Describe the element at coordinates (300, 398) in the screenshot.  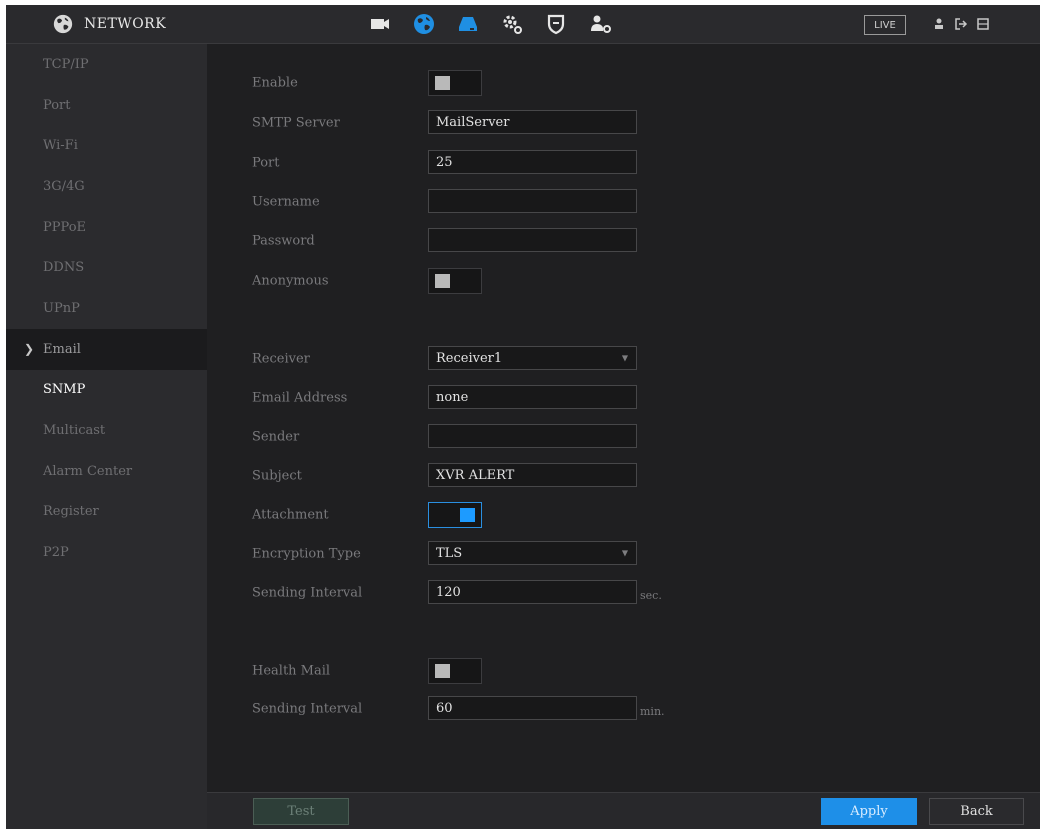
I see `email-address-label: Email Address` at that location.